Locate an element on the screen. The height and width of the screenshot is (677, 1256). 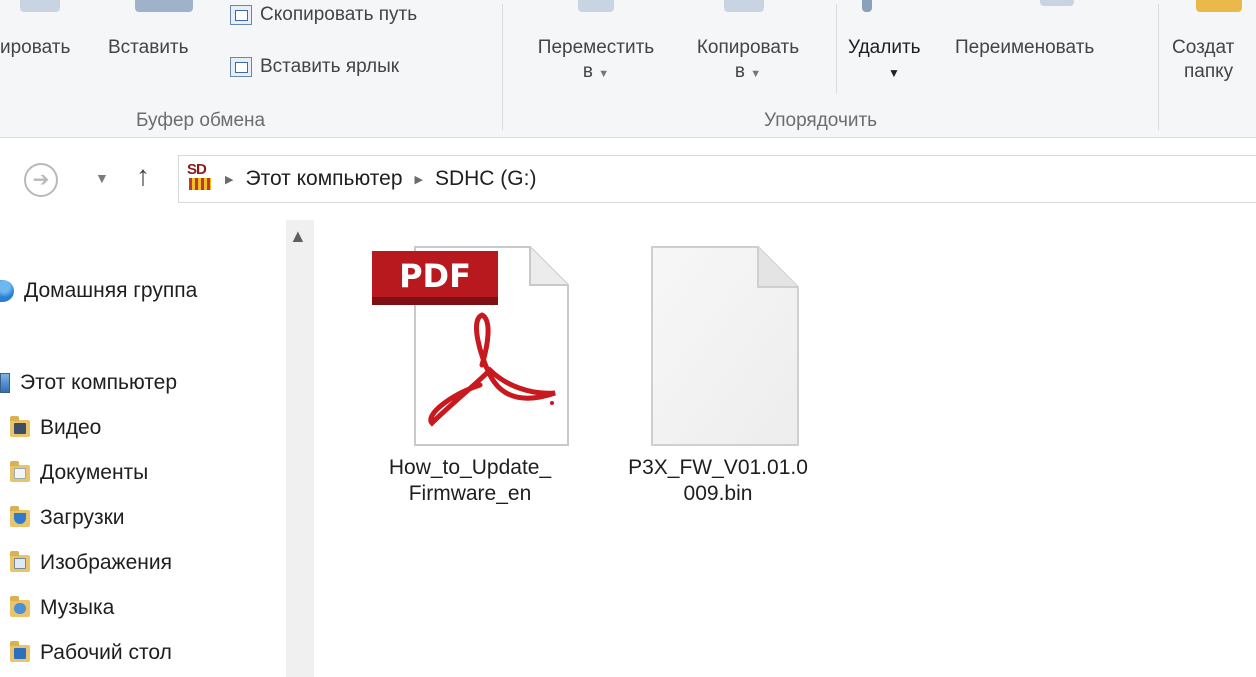
sidebar-item-video: Видео is located at coordinates (56, 427).